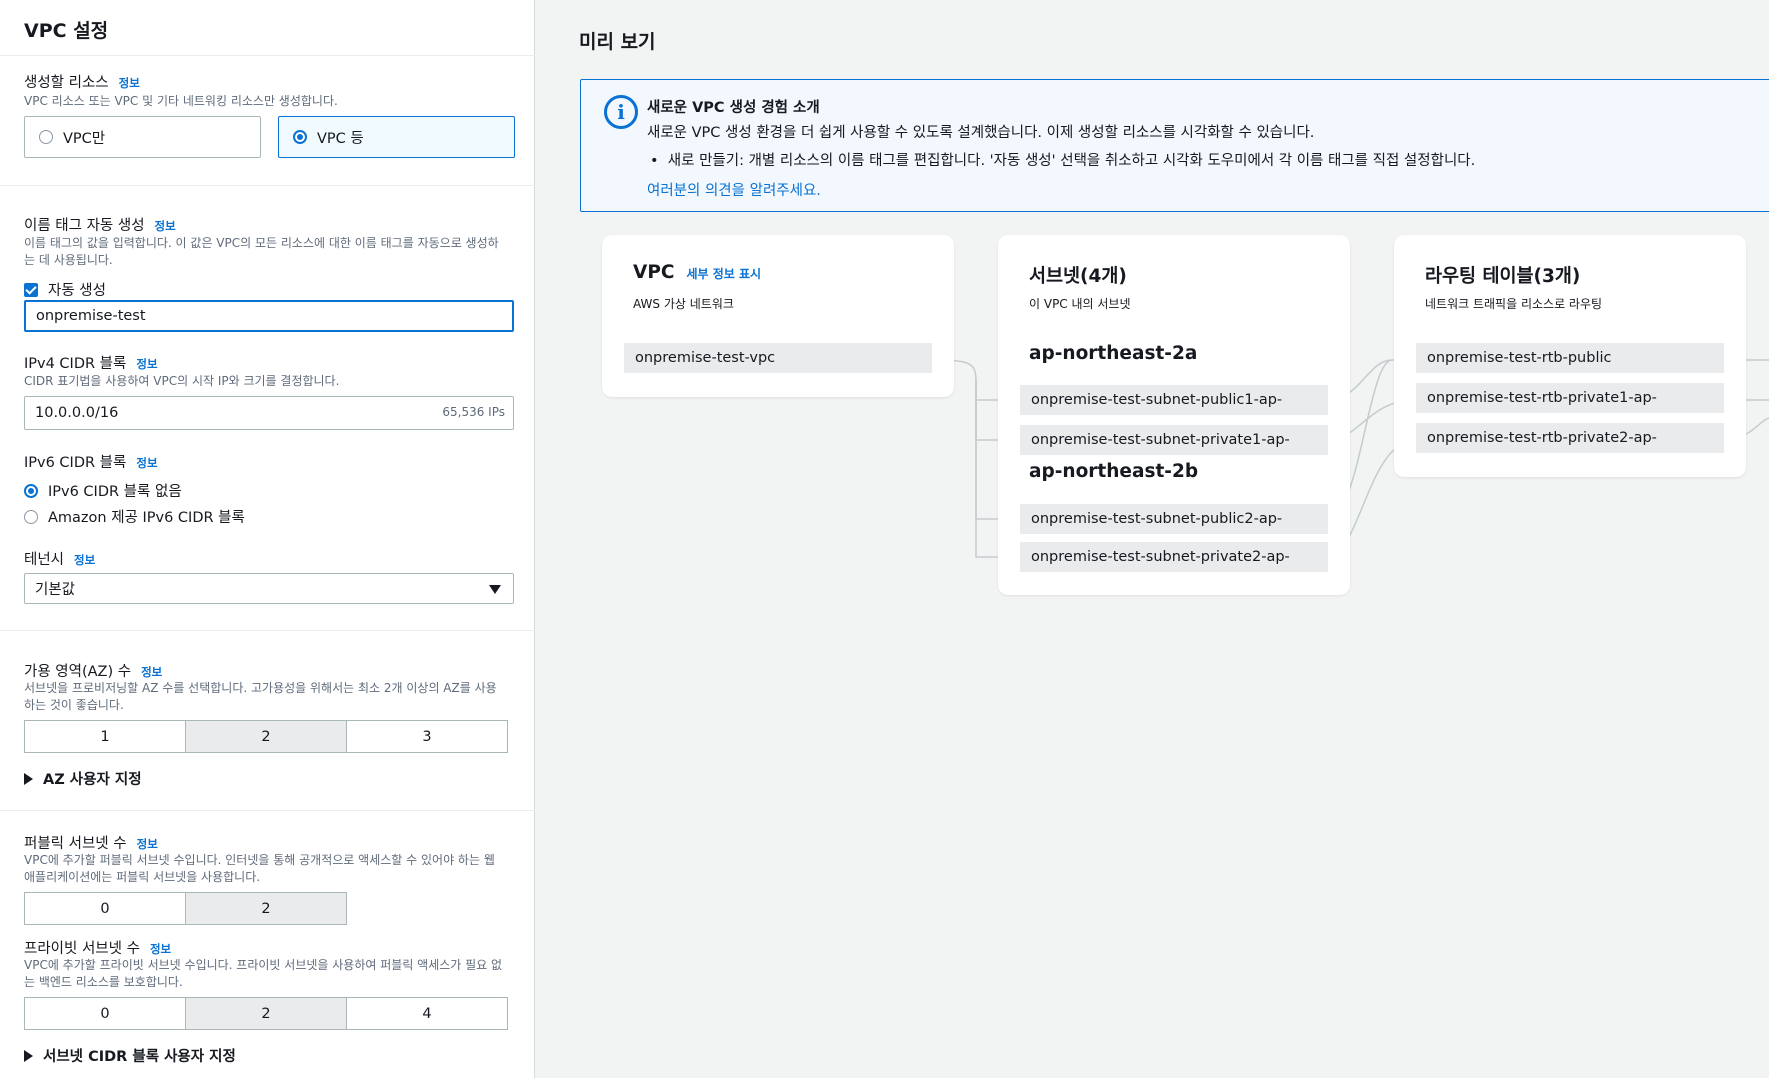 The image size is (1769, 1078). What do you see at coordinates (1514, 304) in the screenshot?
I see `route-tables-card-subtitle: 네트워크 트래픽을 리소스로 라우팅` at bounding box center [1514, 304].